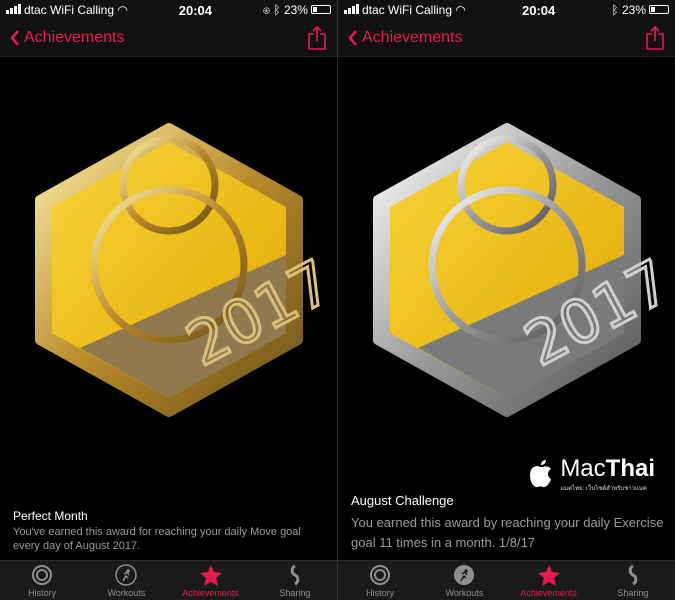 Image resolution: width=675 pixels, height=600 pixels. I want to click on status-bar: dtac WiFi Calling ◠ 20:04 ᛒ 23%, so click(506, 10).